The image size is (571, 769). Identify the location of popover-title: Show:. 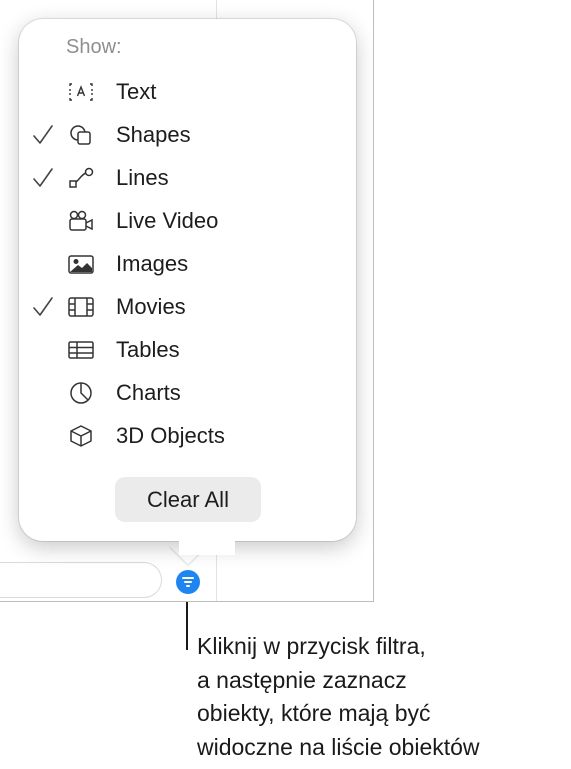
(94, 47).